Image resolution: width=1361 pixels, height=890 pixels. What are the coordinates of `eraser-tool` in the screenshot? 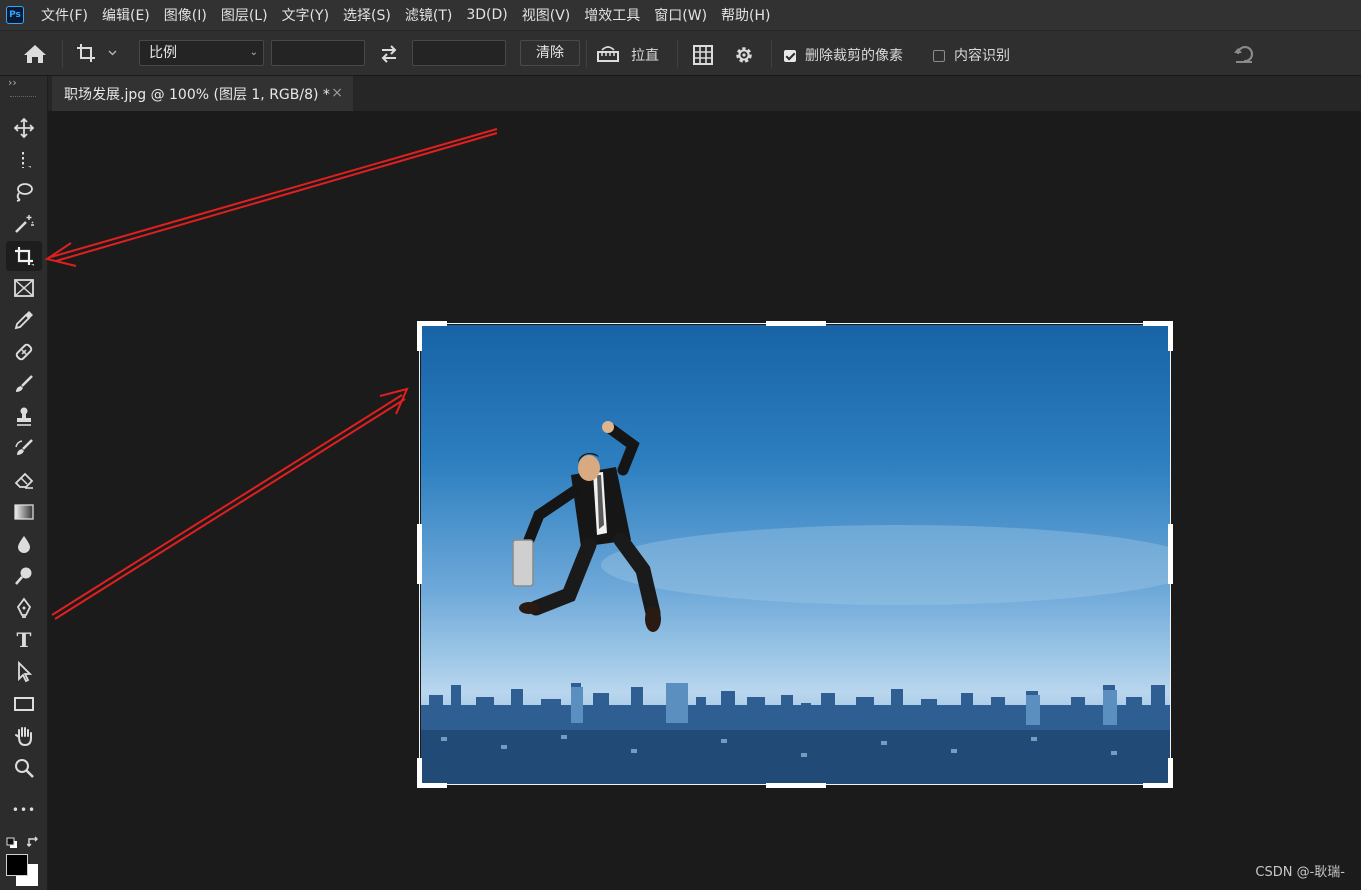 It's located at (24, 480).